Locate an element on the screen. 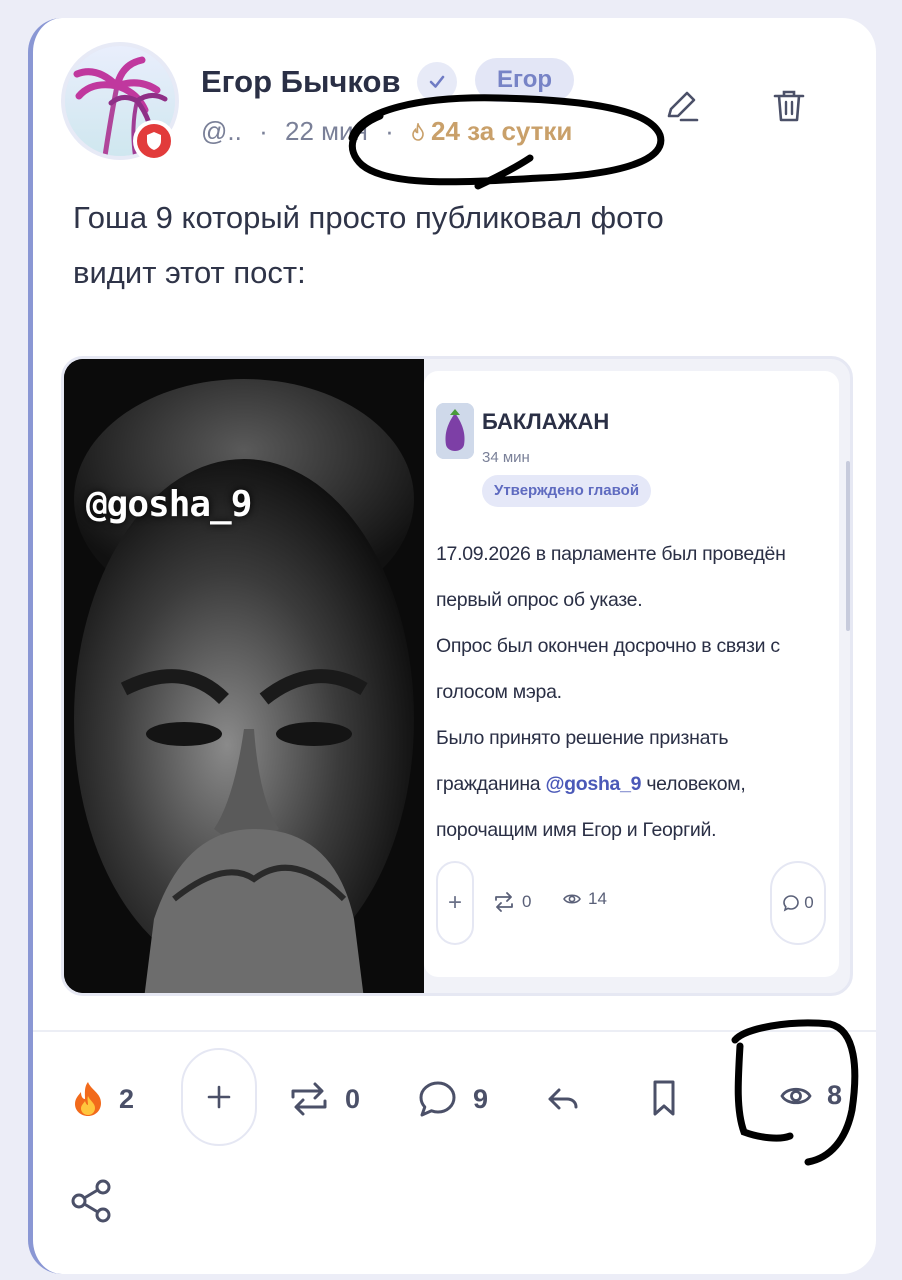 The image size is (902, 1280). checkmark-icon is located at coordinates (437, 81).